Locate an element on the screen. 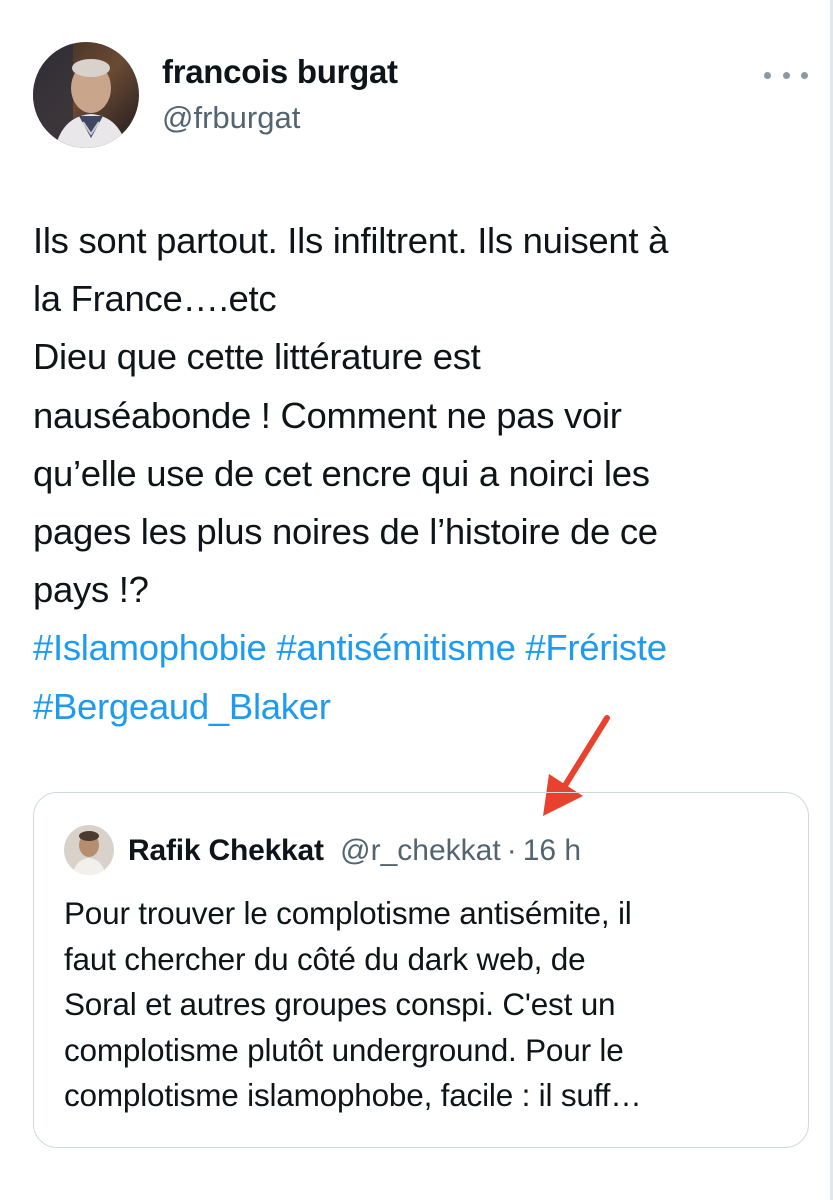  quoted-author-display-name: Rafik Chekkat is located at coordinates (226, 850).